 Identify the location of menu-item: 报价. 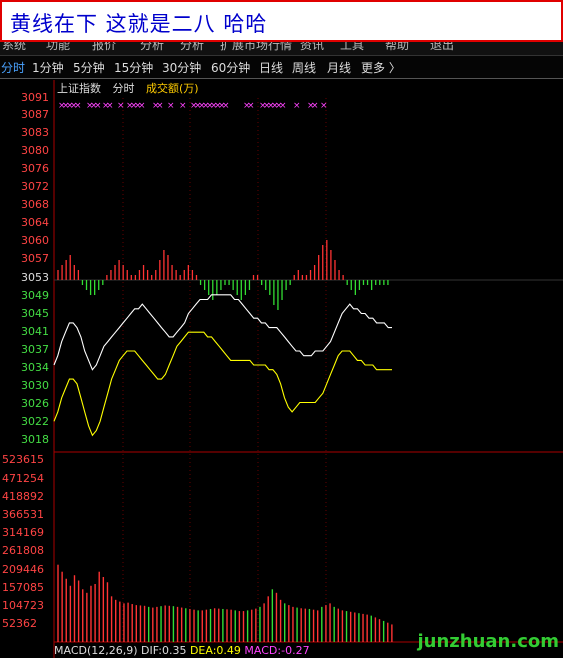
(104, 47).